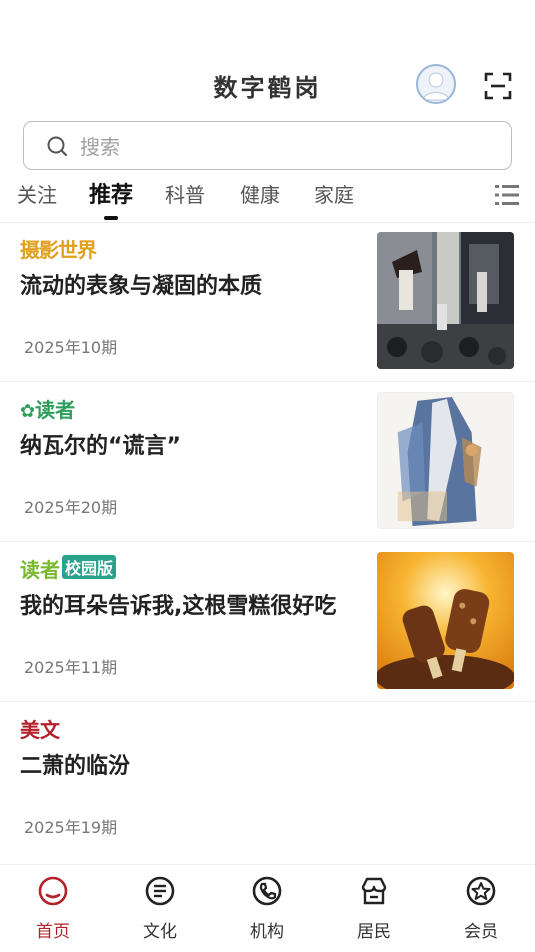  Describe the element at coordinates (53, 891) in the screenshot. I see `home-icon` at that location.